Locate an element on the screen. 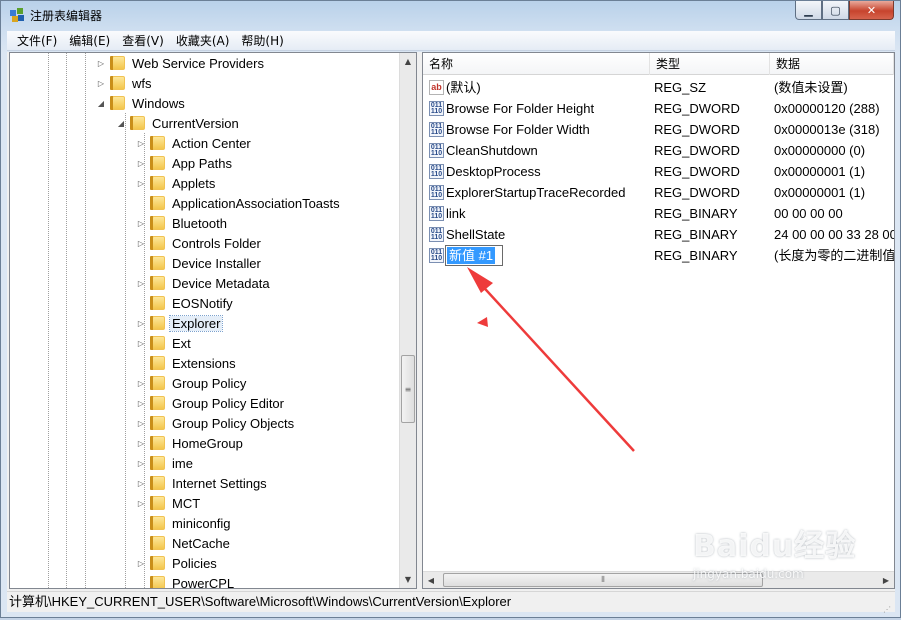 This screenshot has height=620, width=901. value-row: ab (默认) REG_SZ (数值未设置) is located at coordinates (658, 87).